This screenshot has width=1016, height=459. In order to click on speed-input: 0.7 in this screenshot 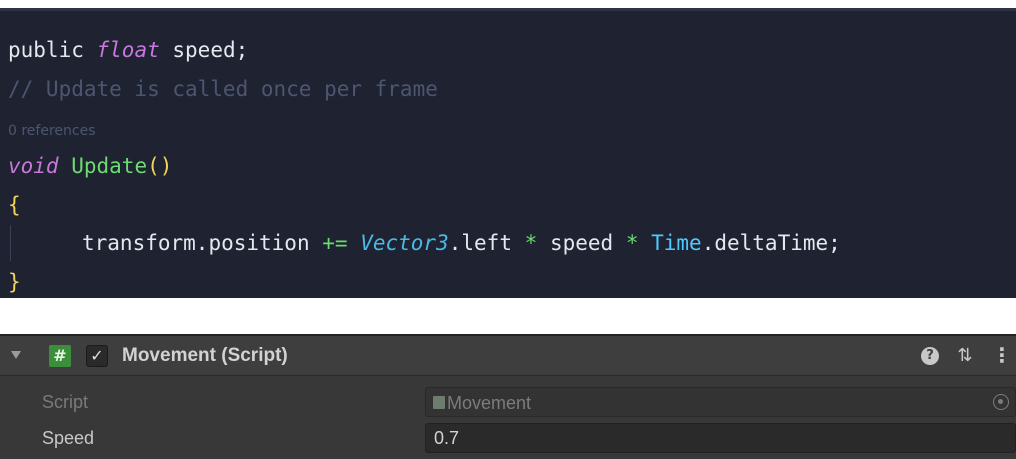, I will do `click(720, 438)`.